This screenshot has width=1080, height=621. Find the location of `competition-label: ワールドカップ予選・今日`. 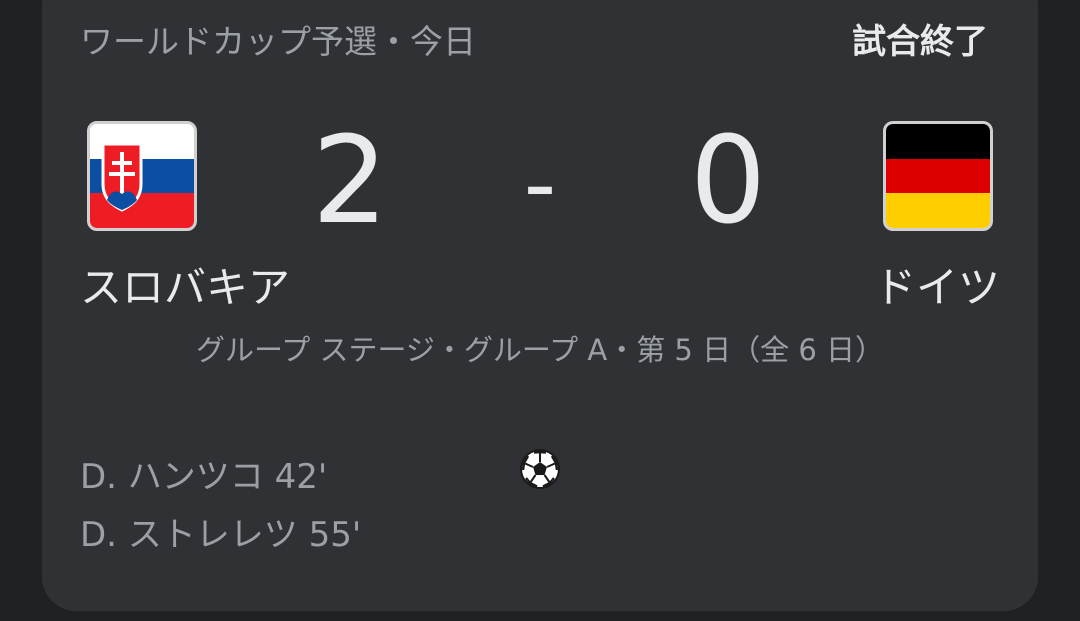

competition-label: ワールドカップ予選・今日 is located at coordinates (278, 41).